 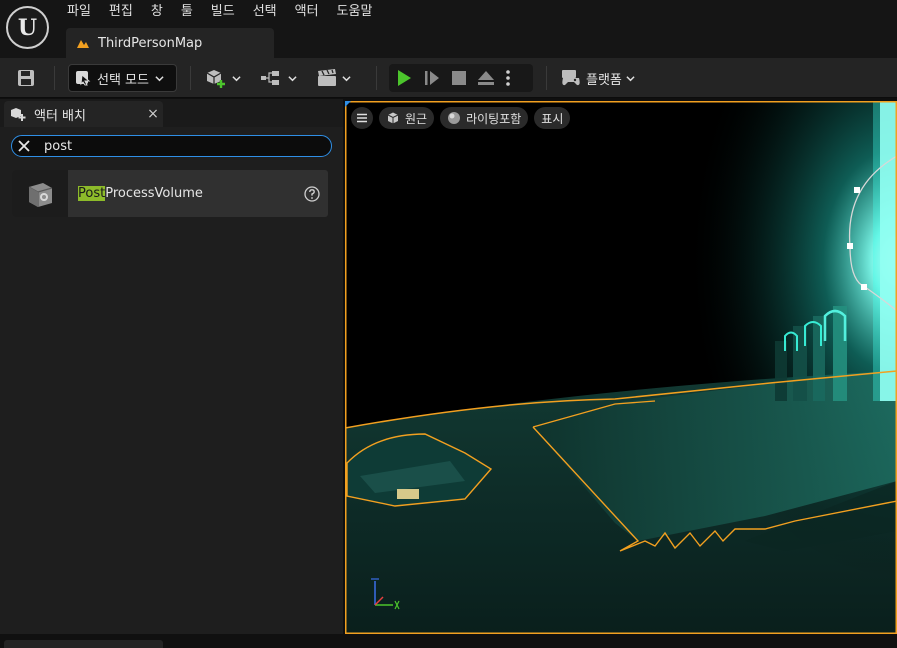 I want to click on lit-sphere-icon, so click(x=454, y=118).